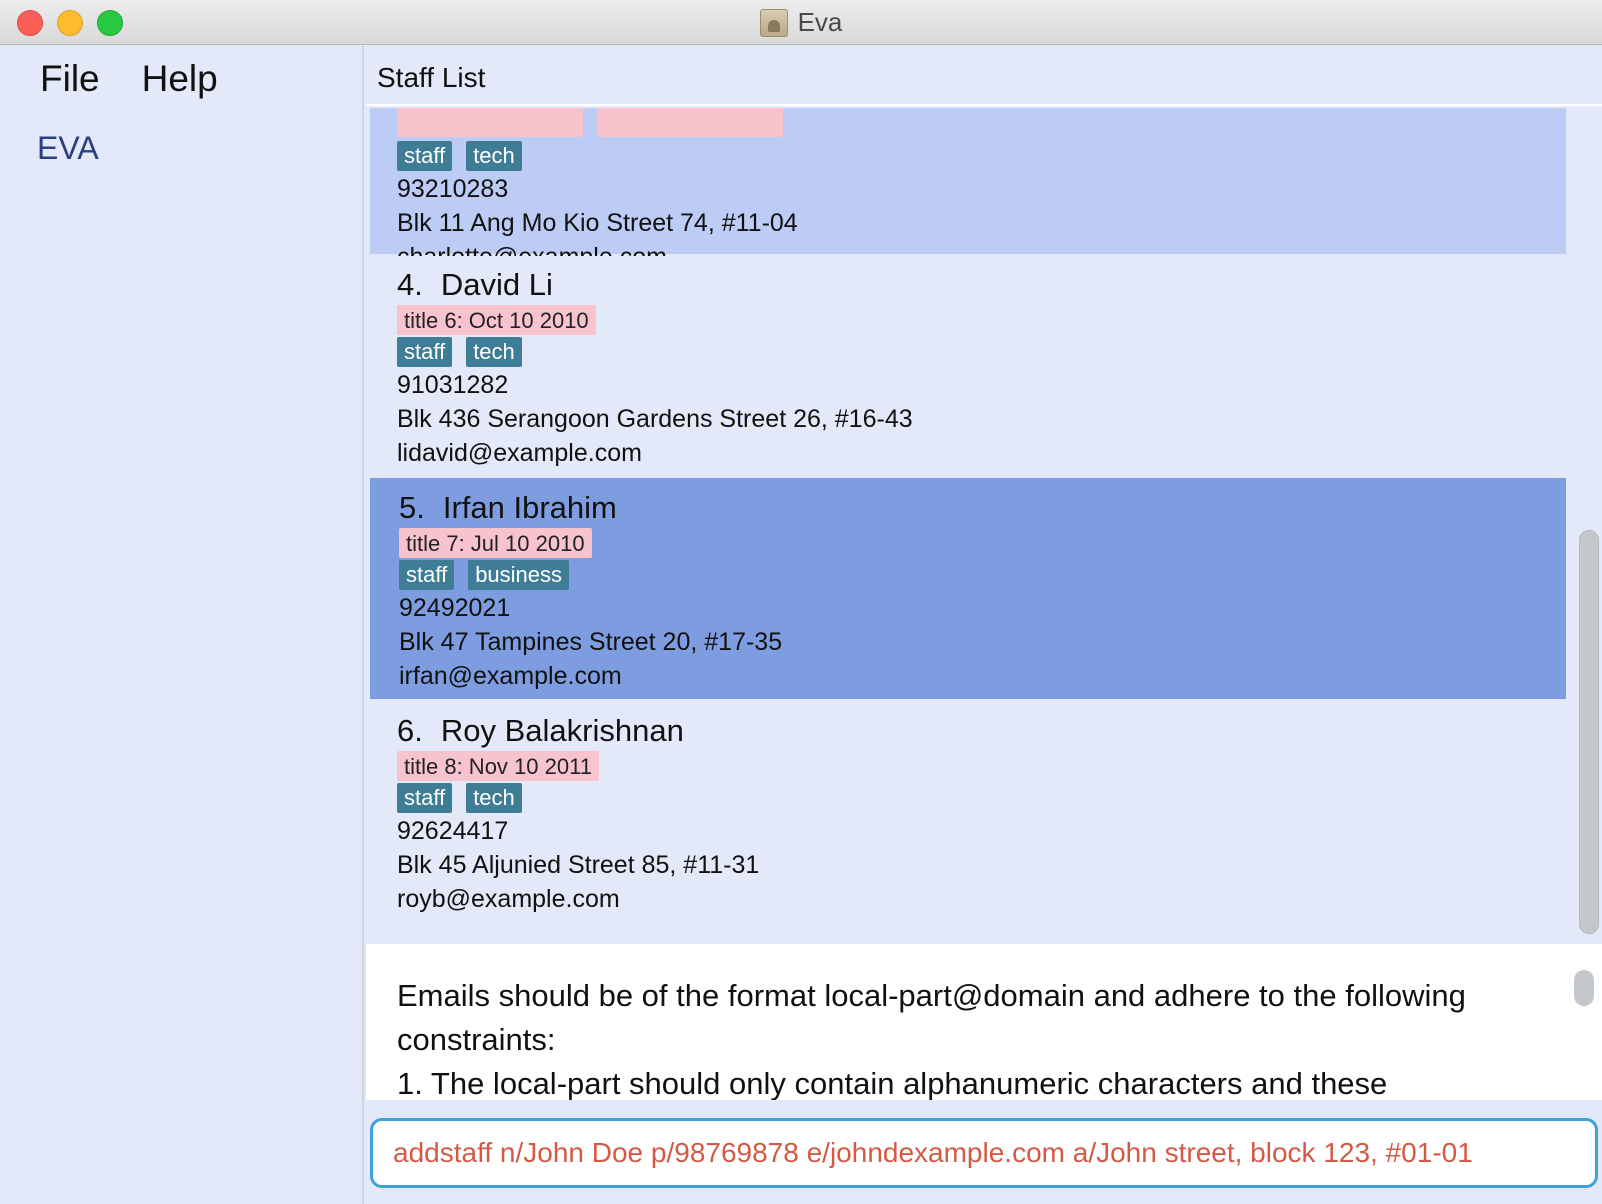  I want to click on tag-row, so click(981, 123).